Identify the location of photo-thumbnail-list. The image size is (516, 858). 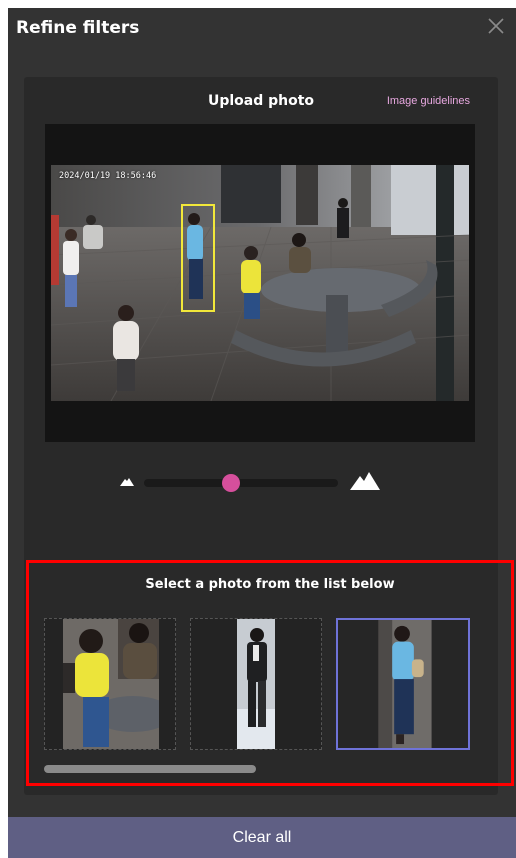
(279, 685).